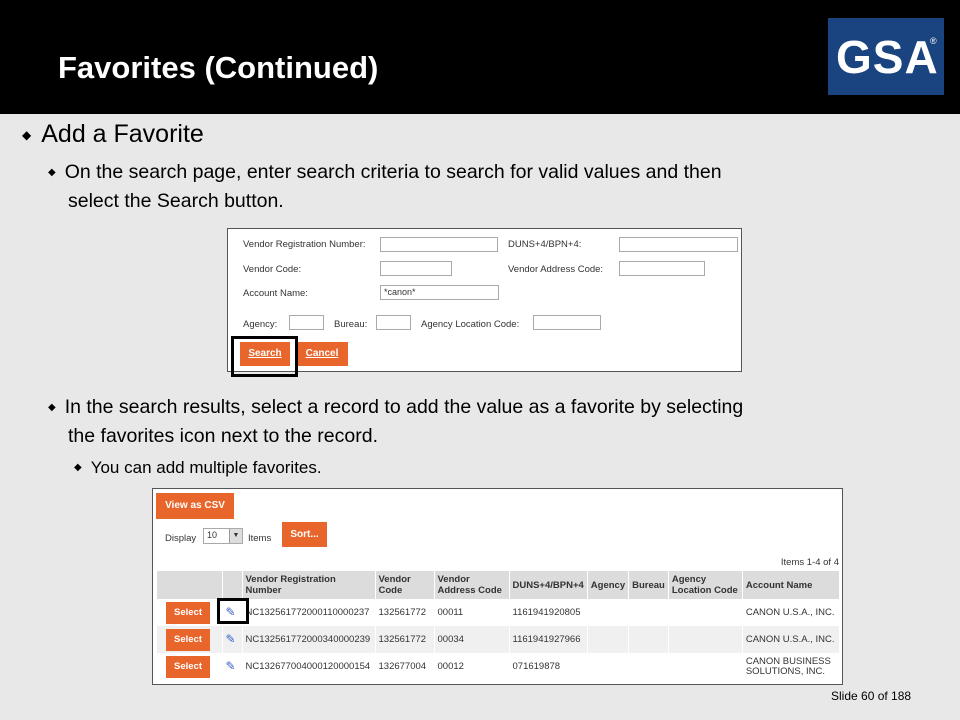  I want to click on table-cell: CANON BUSINESS SOLUTIONS, INC., so click(791, 666).